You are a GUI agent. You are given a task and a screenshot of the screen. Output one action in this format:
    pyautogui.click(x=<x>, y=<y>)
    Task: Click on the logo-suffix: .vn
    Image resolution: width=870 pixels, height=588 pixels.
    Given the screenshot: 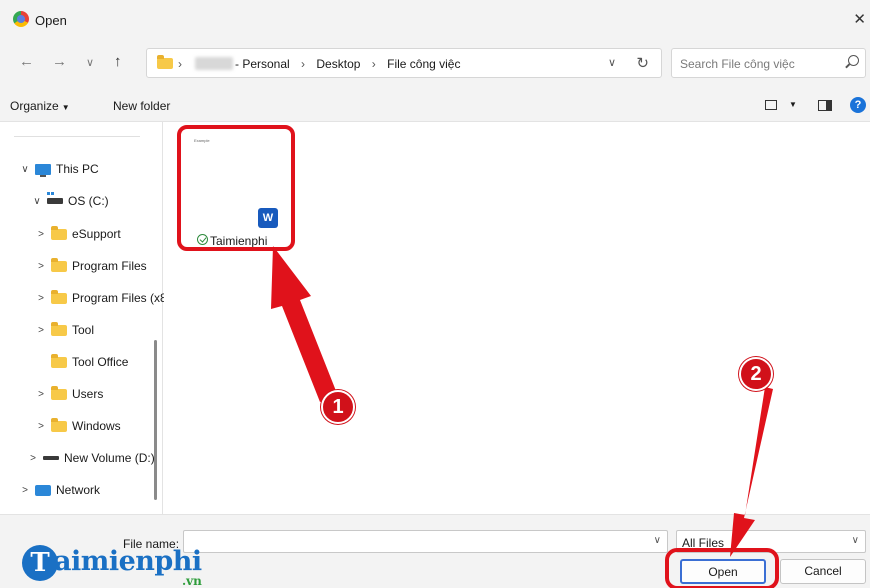 What is the action you would take?
    pyautogui.click(x=192, y=581)
    